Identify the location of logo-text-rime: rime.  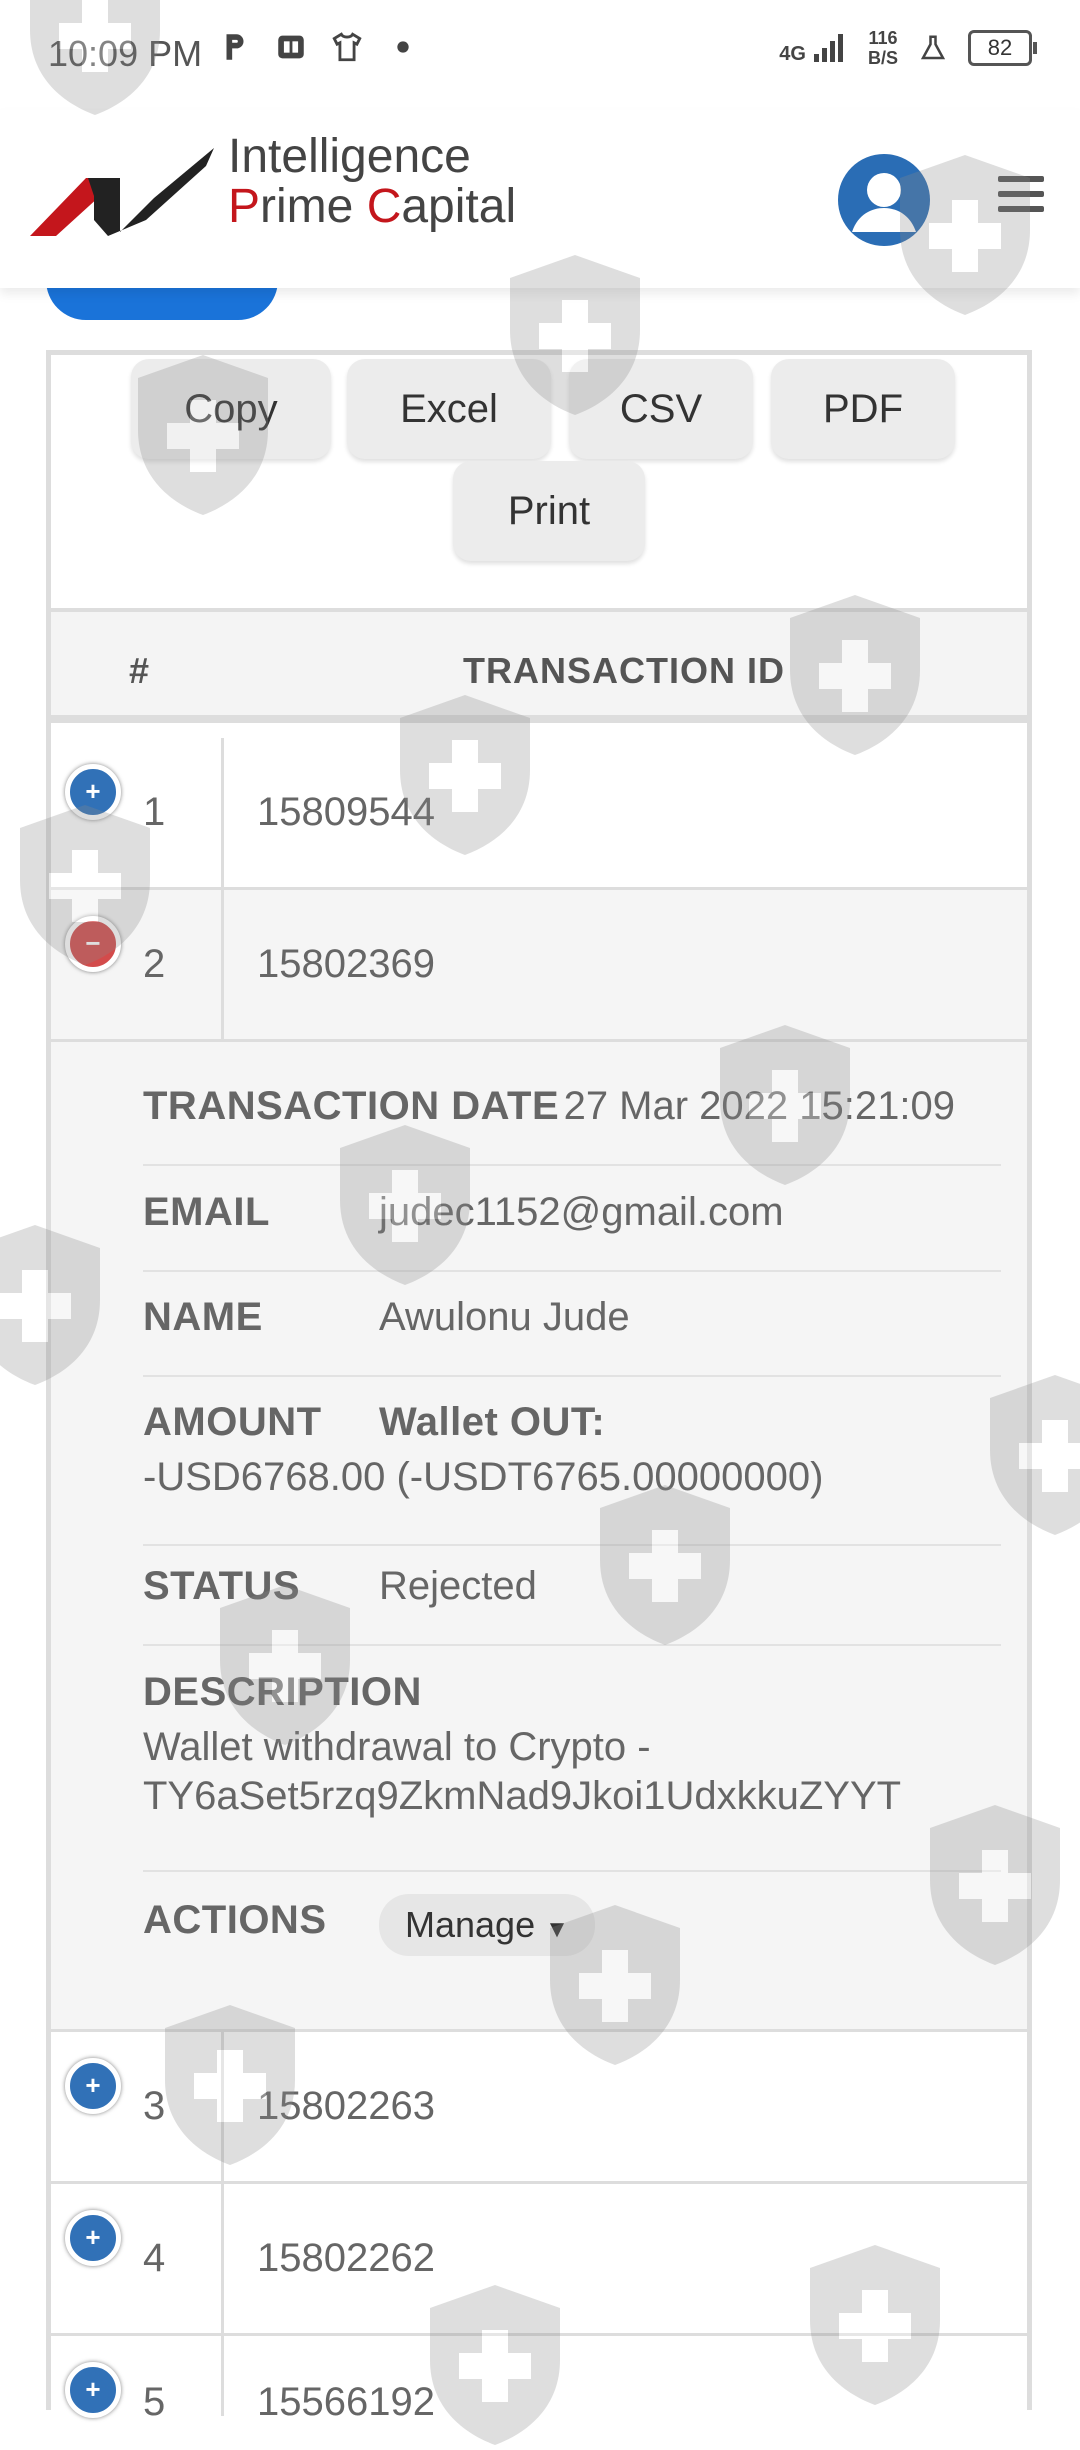
(313, 206).